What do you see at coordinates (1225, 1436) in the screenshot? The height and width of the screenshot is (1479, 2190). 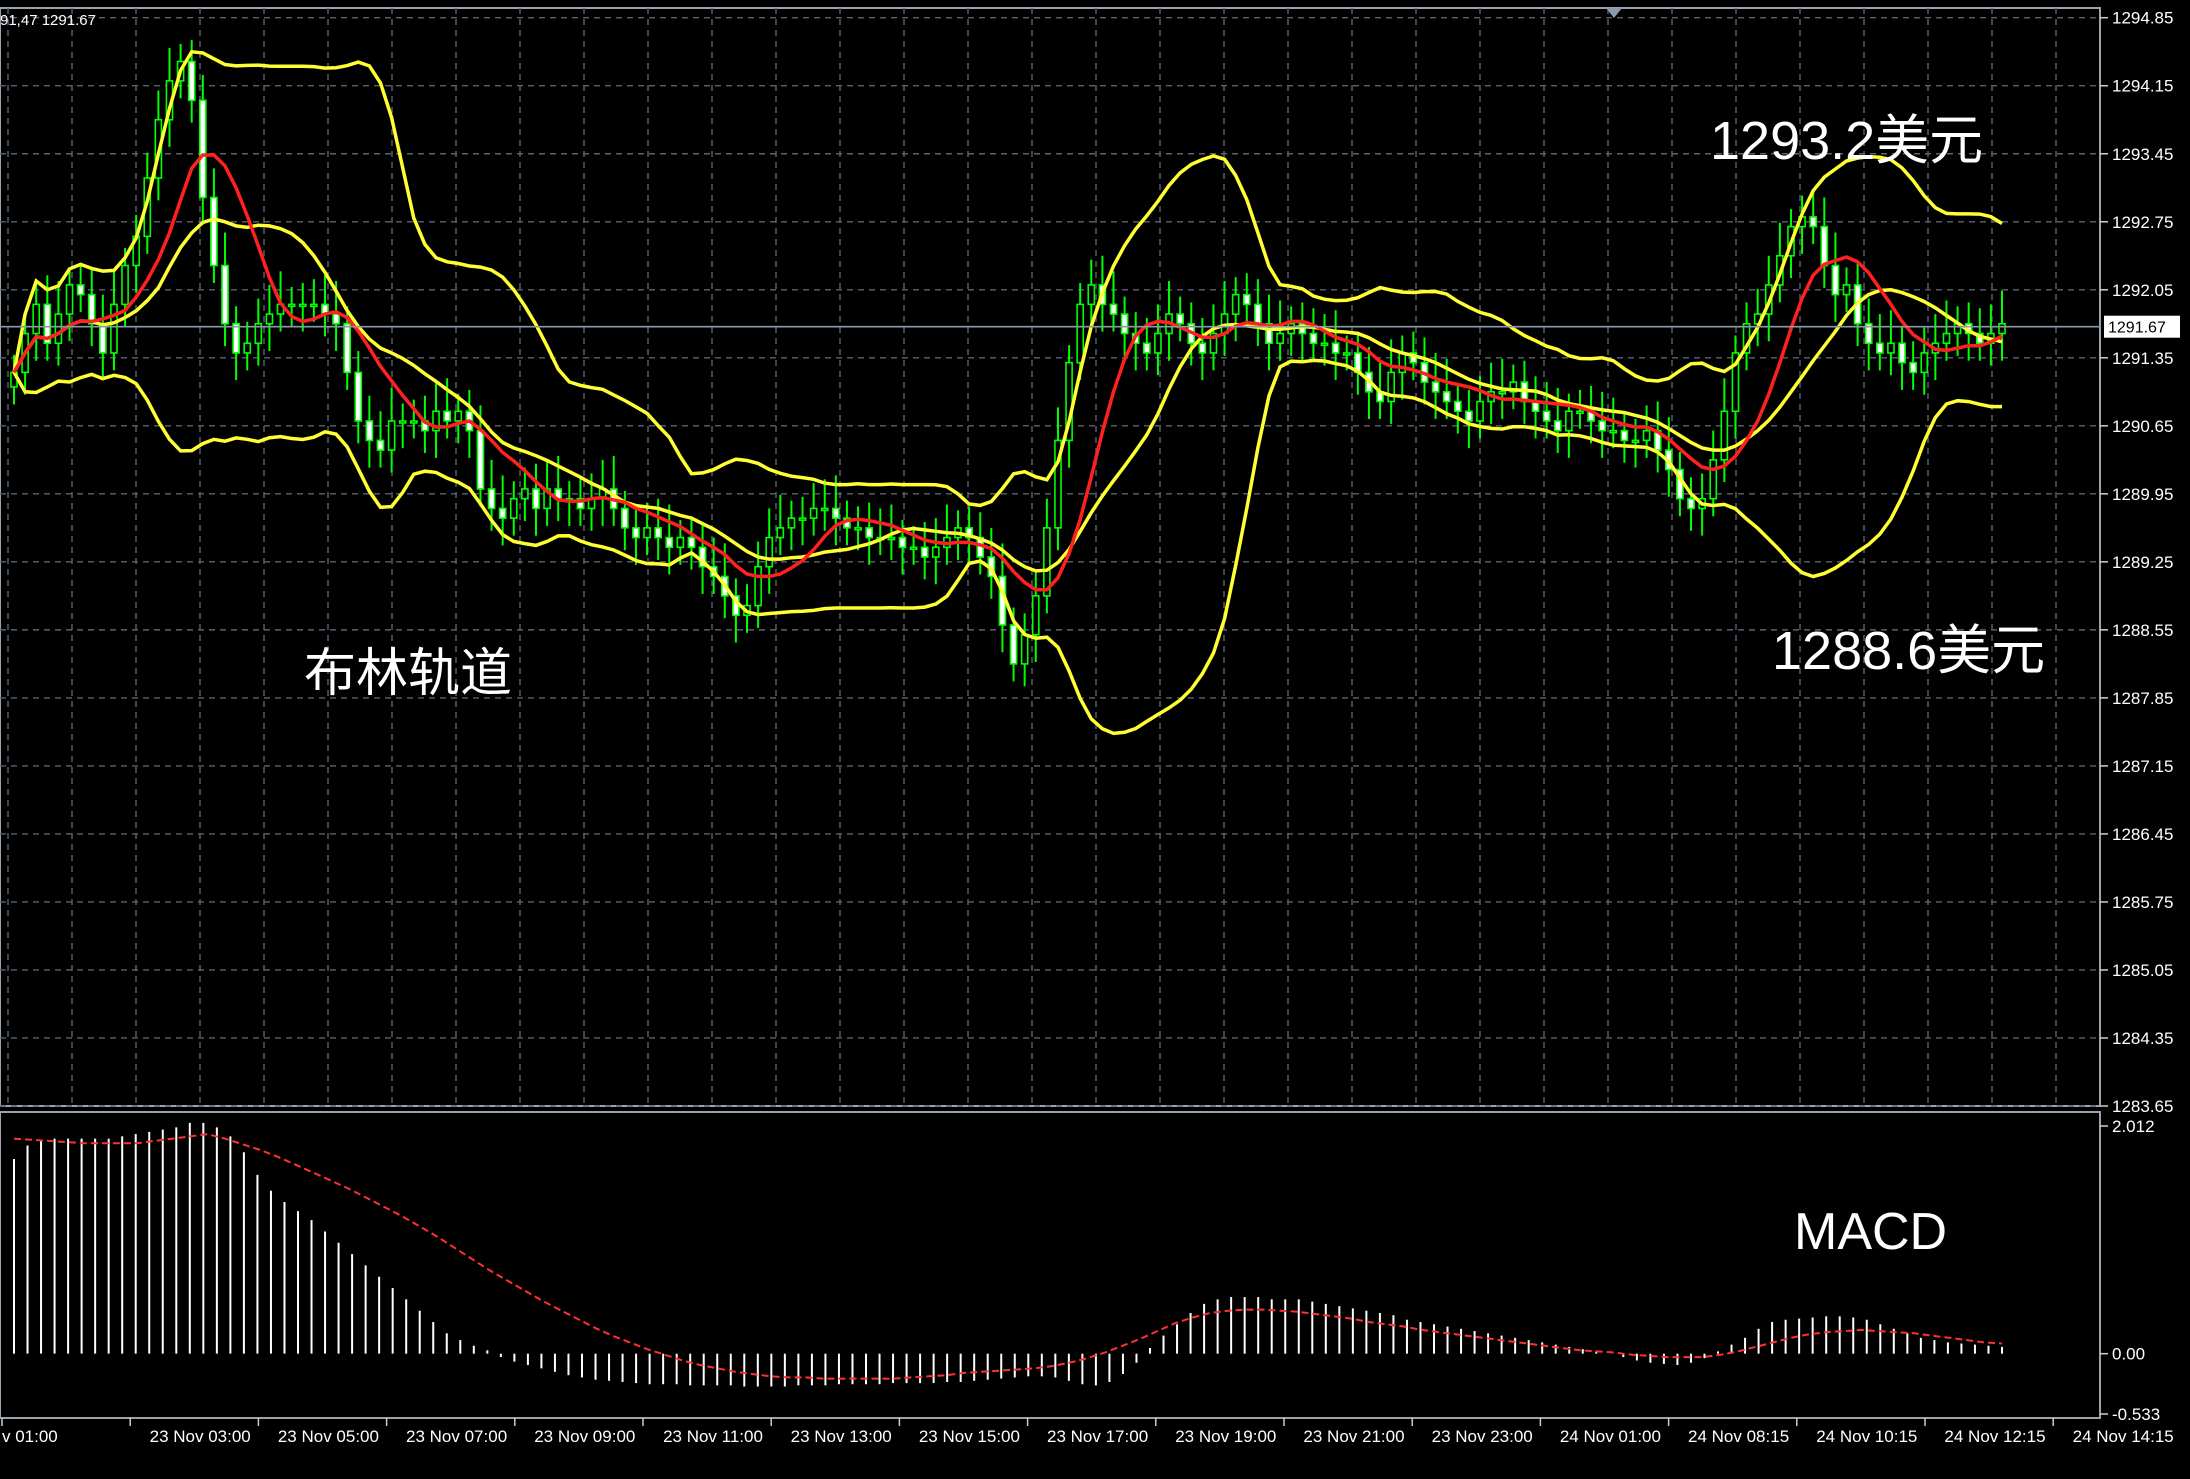 I see `time-axis-label: 23 Nov 19:00` at bounding box center [1225, 1436].